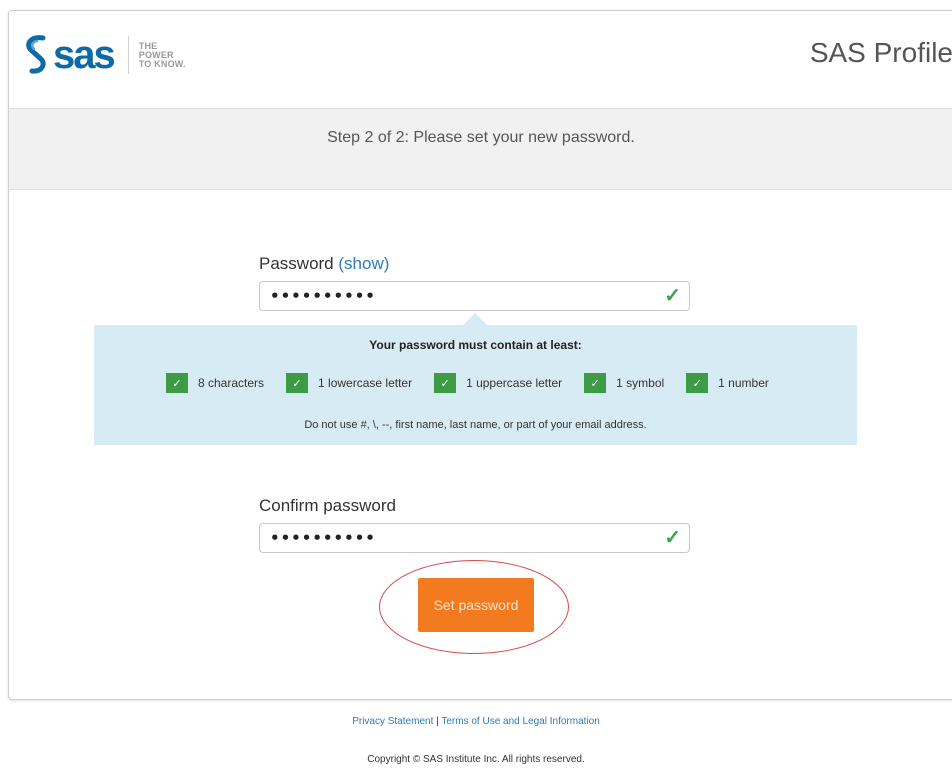  Describe the element at coordinates (514, 383) in the screenshot. I see `requirement-label: 1 uppercase letter` at that location.